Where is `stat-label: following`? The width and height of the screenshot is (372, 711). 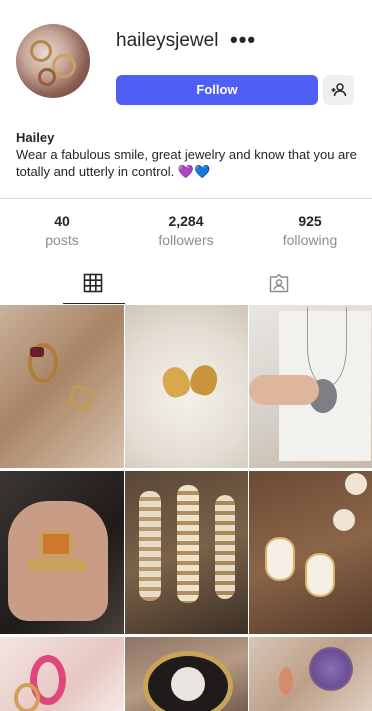 stat-label: following is located at coordinates (310, 240).